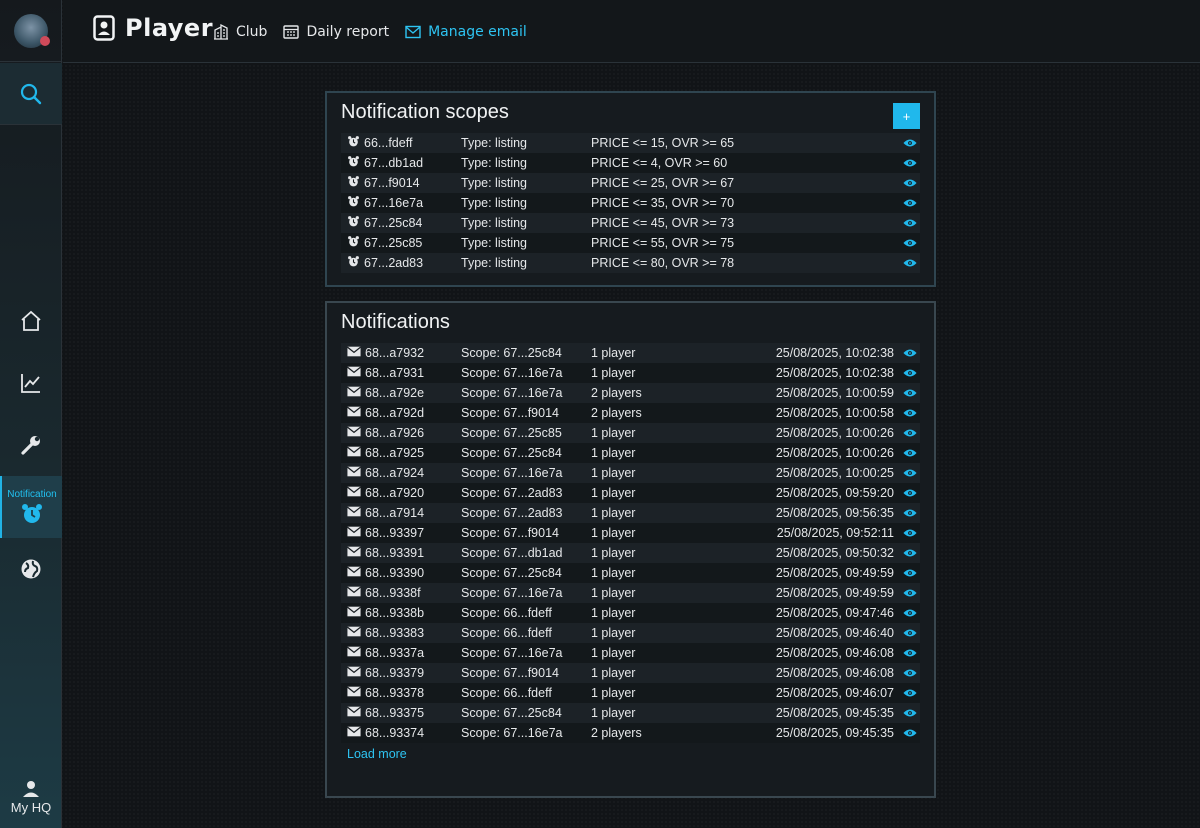 This screenshot has height=828, width=1200. Describe the element at coordinates (31, 383) in the screenshot. I see `sidebar-item-stats` at that location.